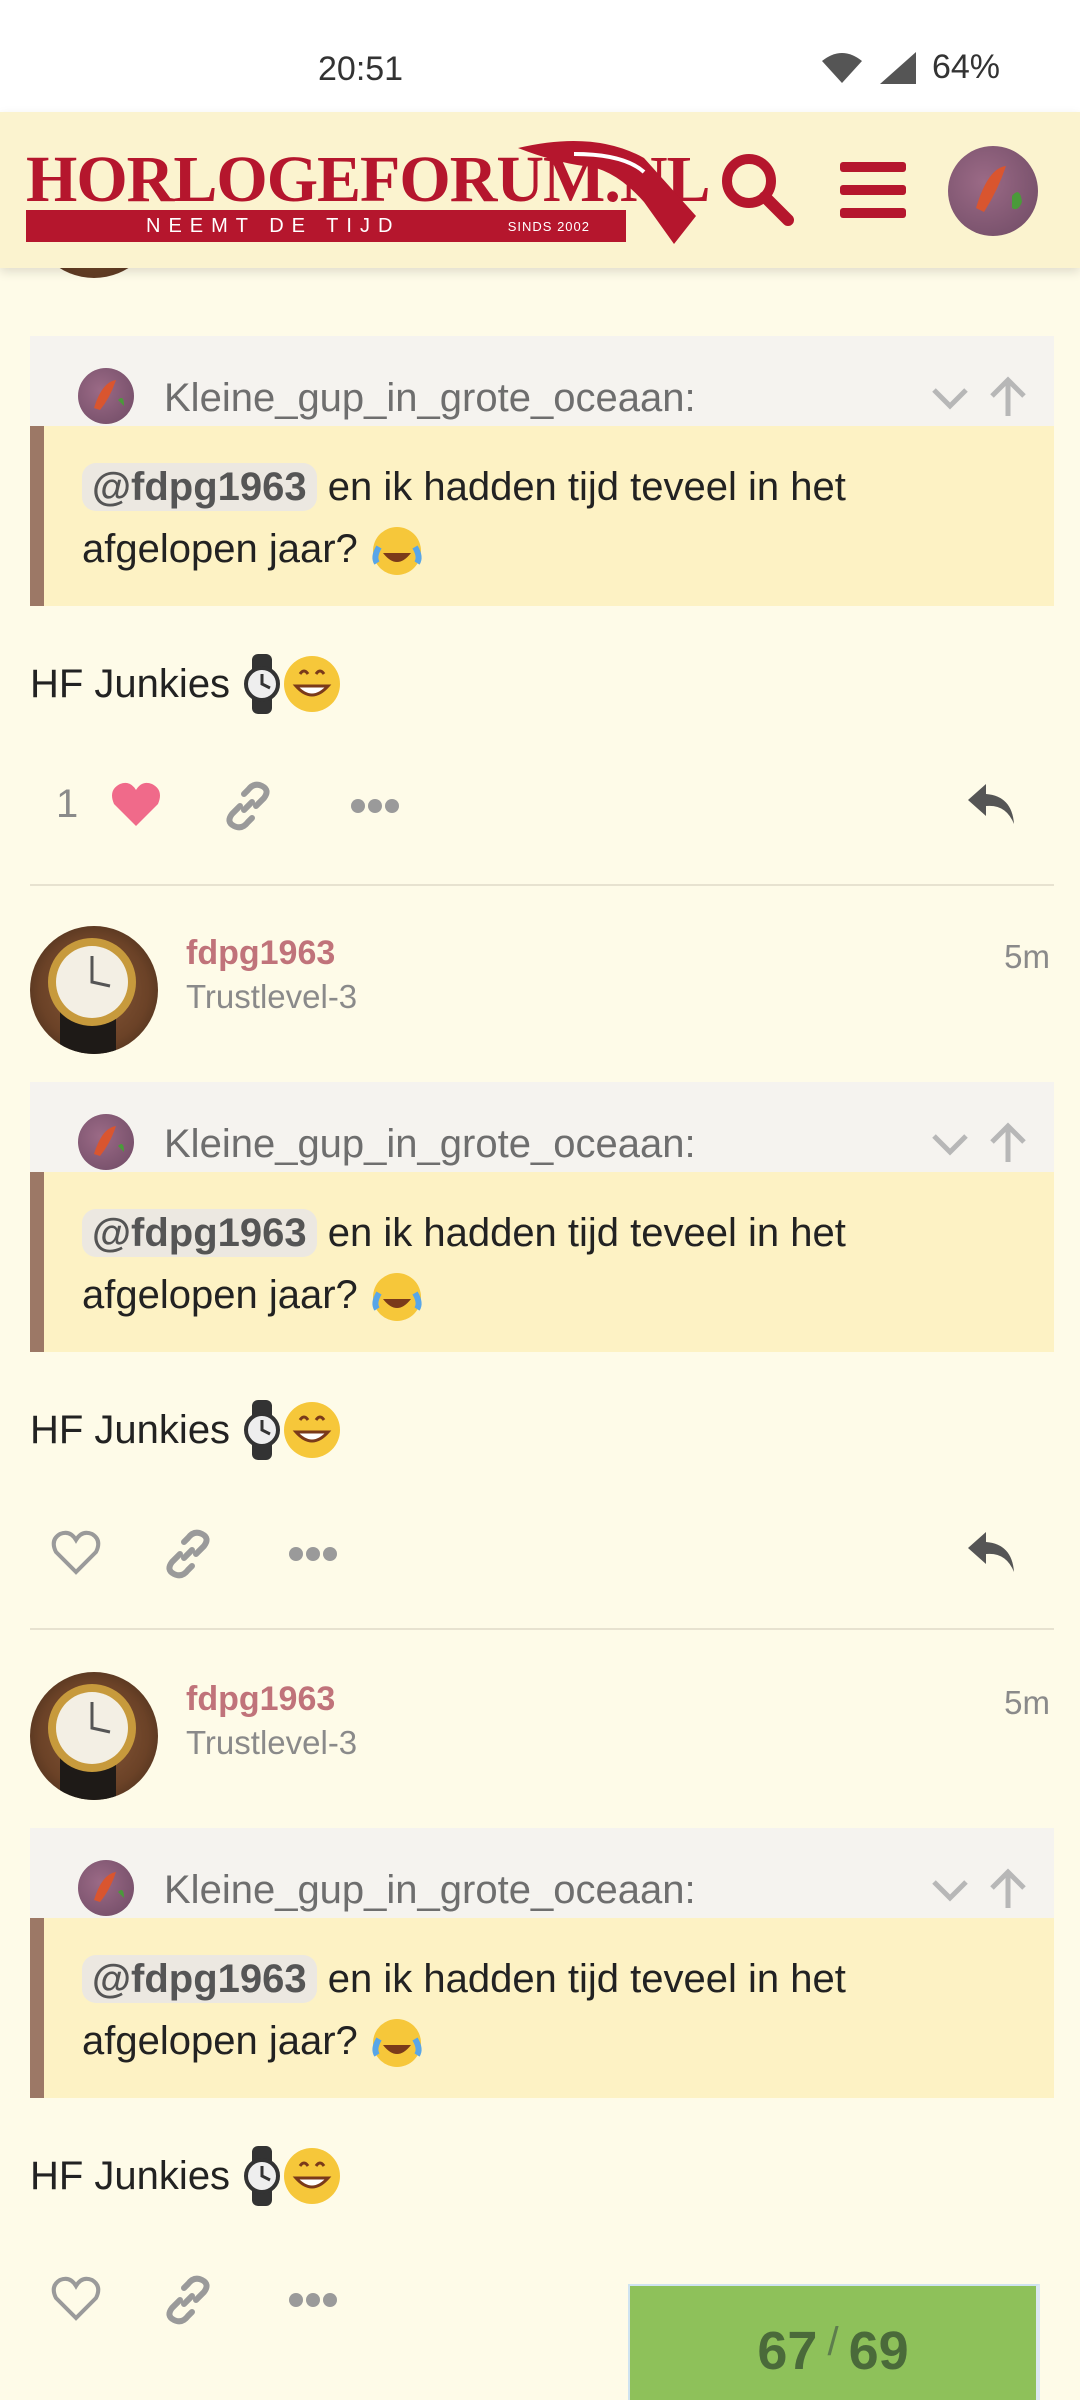  I want to click on like-count: 1, so click(67, 804).